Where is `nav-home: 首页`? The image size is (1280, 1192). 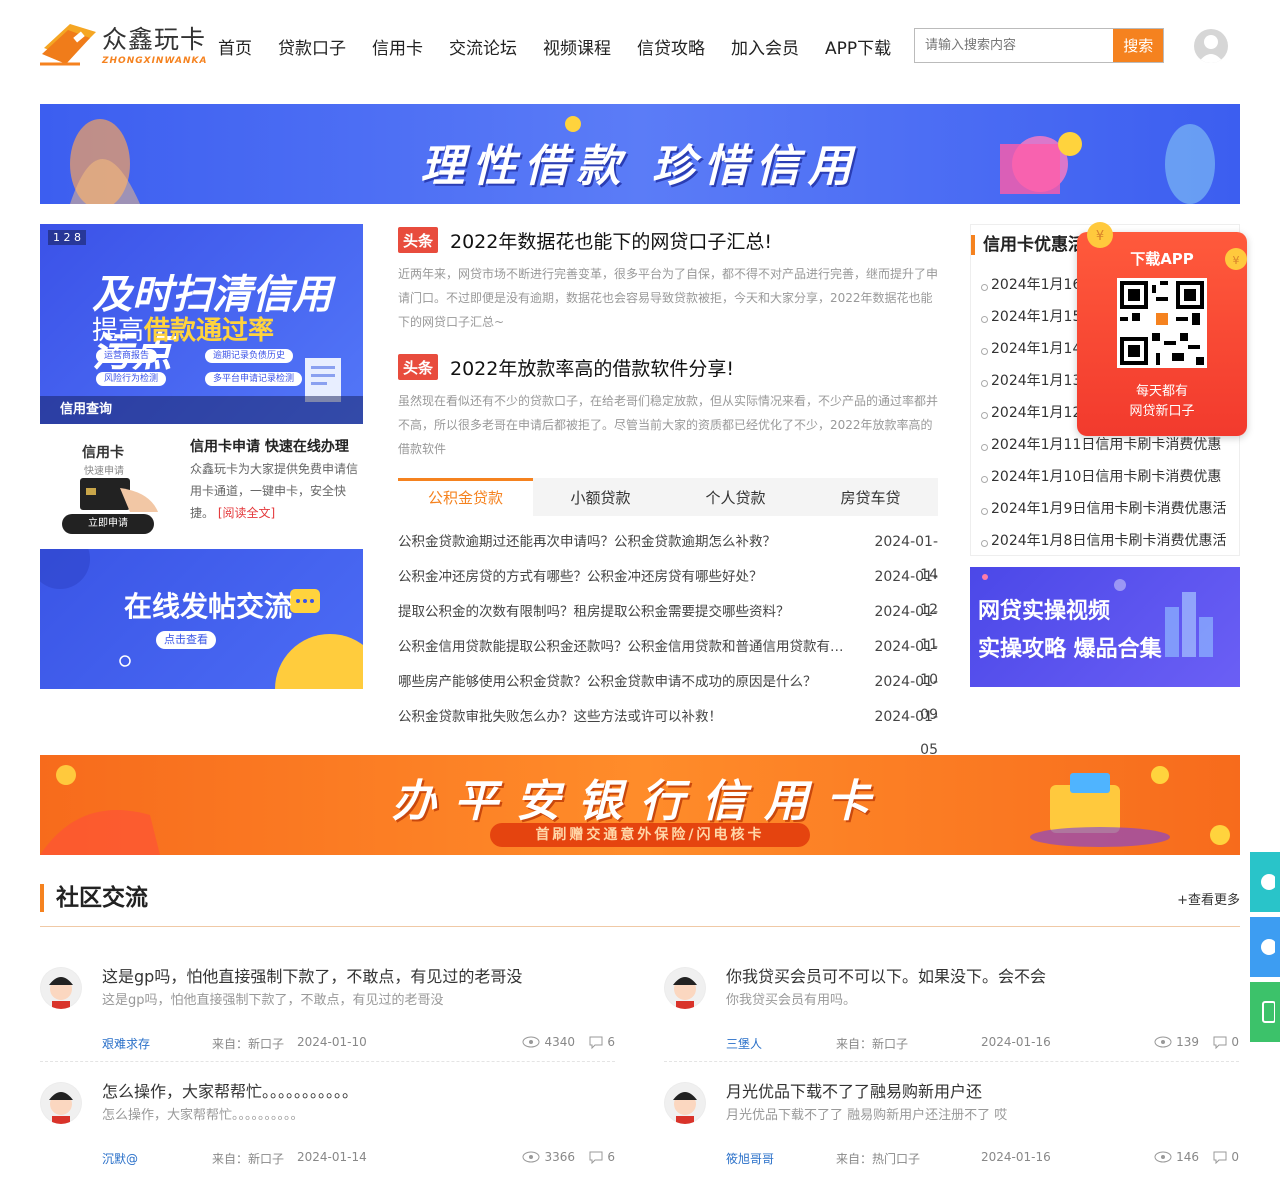
nav-home: 首页 is located at coordinates (235, 46).